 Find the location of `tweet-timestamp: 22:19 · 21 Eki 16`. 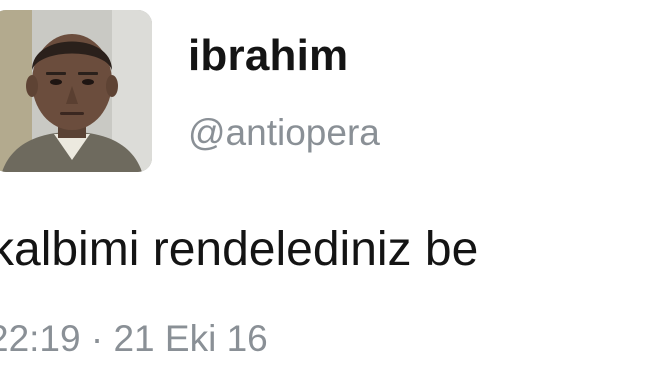

tweet-timestamp: 22:19 · 21 Eki 16 is located at coordinates (134, 338).